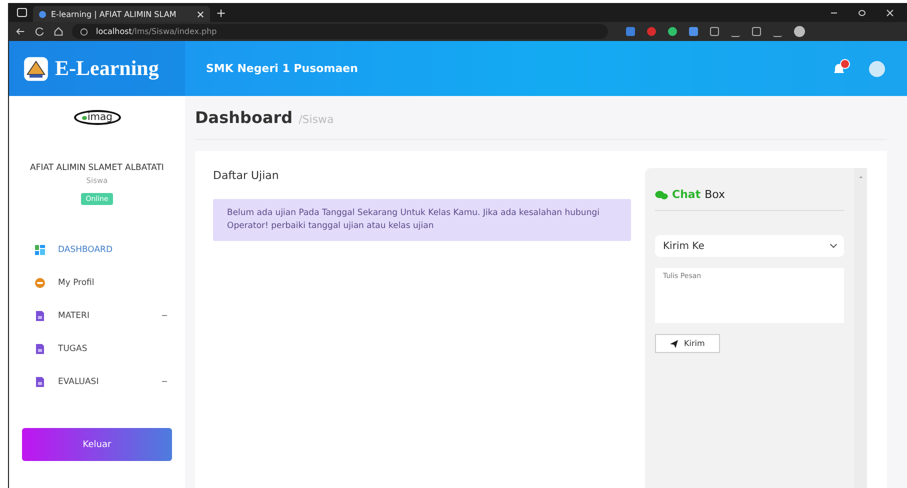 This screenshot has height=488, width=907. Describe the element at coordinates (20, 31) in the screenshot. I see `back-icon` at that location.